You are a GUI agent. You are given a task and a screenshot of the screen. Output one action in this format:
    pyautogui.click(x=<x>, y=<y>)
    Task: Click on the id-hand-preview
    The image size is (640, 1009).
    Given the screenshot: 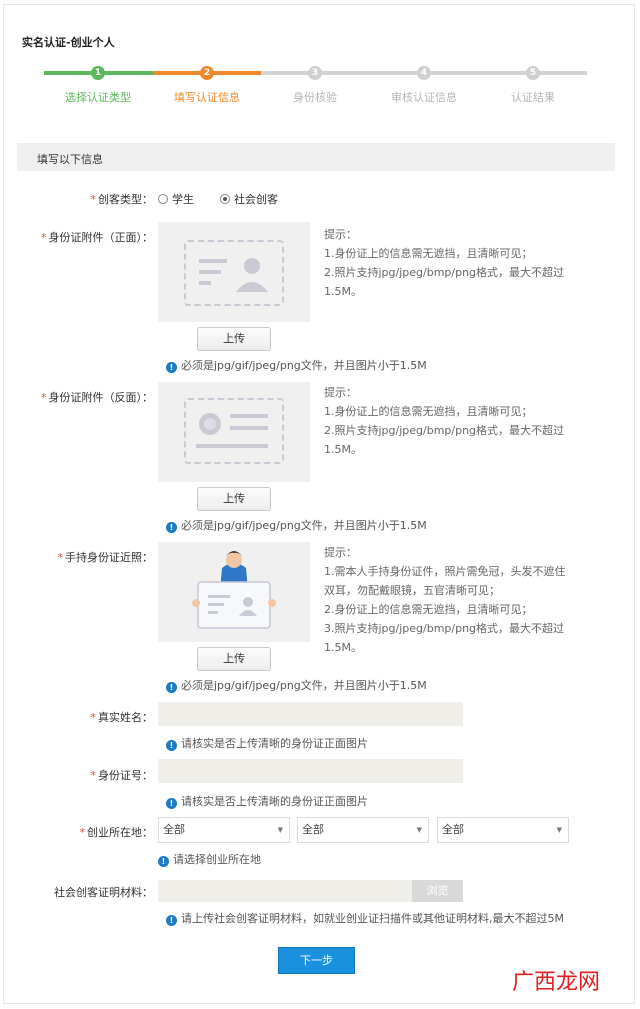 What is the action you would take?
    pyautogui.click(x=234, y=592)
    